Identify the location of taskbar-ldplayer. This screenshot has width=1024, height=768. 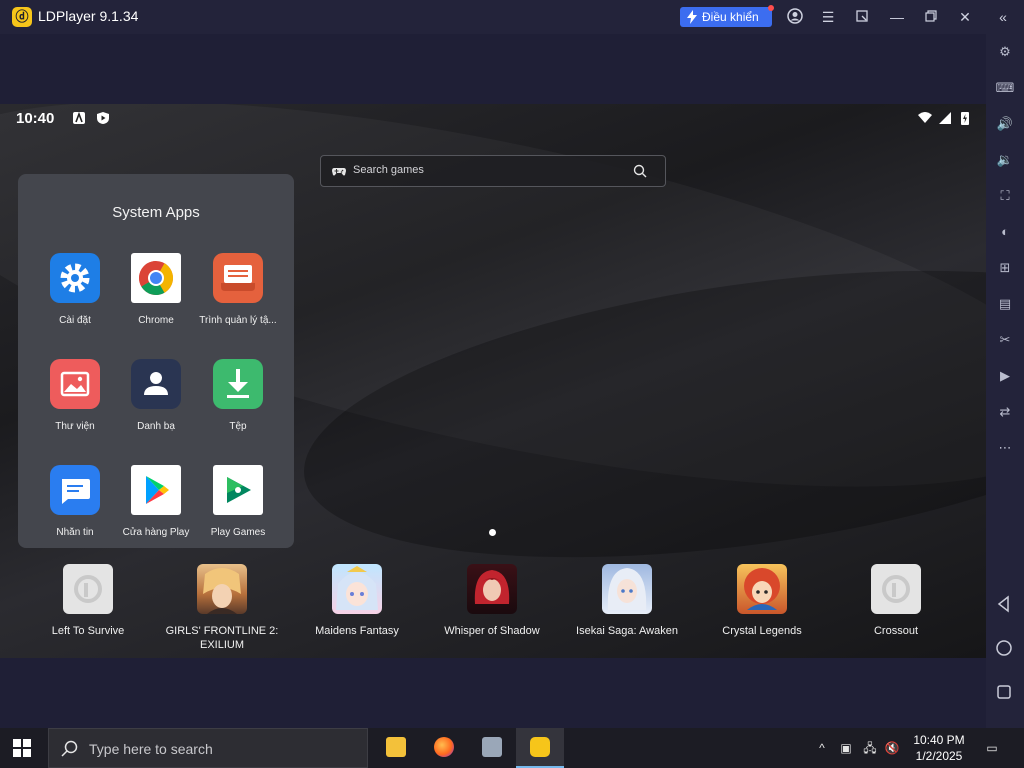
(540, 748).